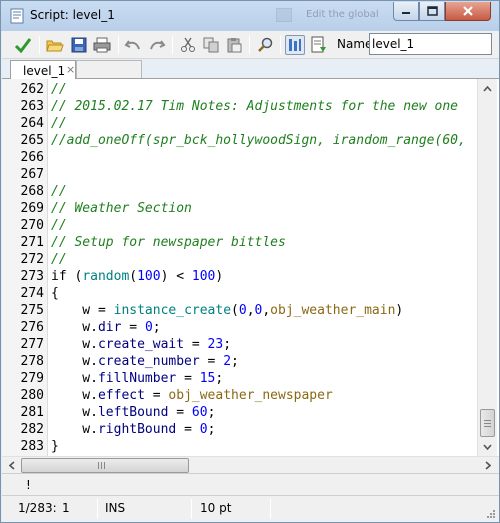  Describe the element at coordinates (157, 45) in the screenshot. I see `redo-button` at that location.